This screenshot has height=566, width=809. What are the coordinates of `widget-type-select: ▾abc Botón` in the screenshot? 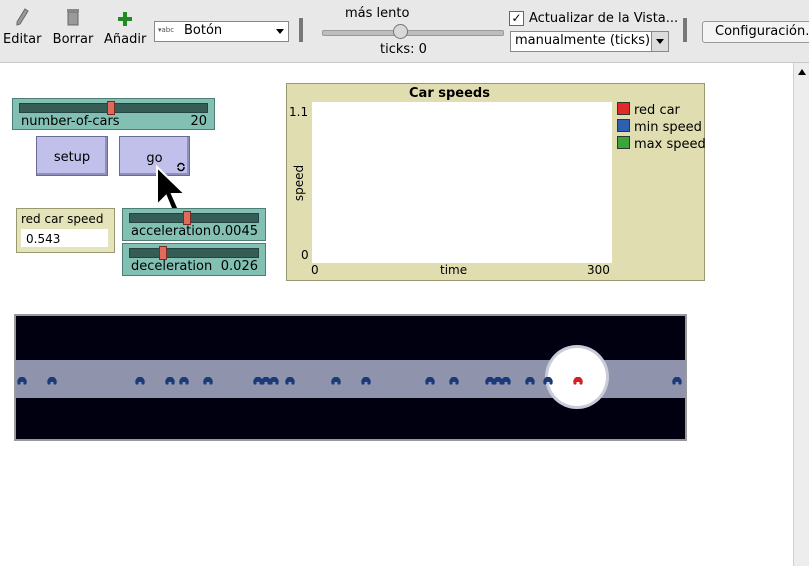 It's located at (221, 31).